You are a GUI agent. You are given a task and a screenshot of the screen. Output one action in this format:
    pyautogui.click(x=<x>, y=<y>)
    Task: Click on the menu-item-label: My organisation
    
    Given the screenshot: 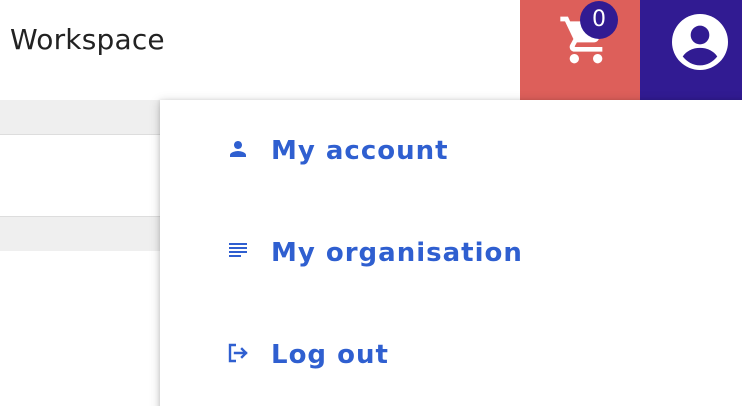 What is the action you would take?
    pyautogui.click(x=397, y=253)
    